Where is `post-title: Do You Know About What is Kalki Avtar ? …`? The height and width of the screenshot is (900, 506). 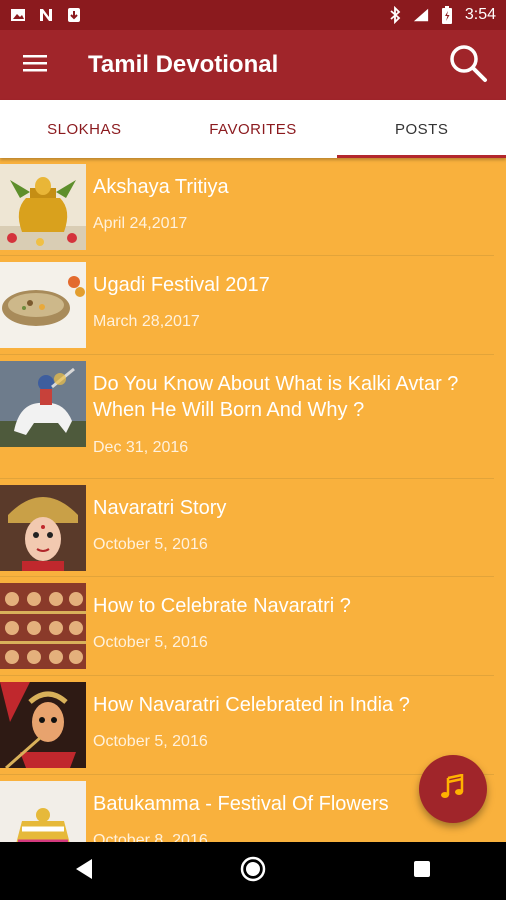 post-title: Do You Know About What is Kalki Avtar ? … is located at coordinates (276, 397).